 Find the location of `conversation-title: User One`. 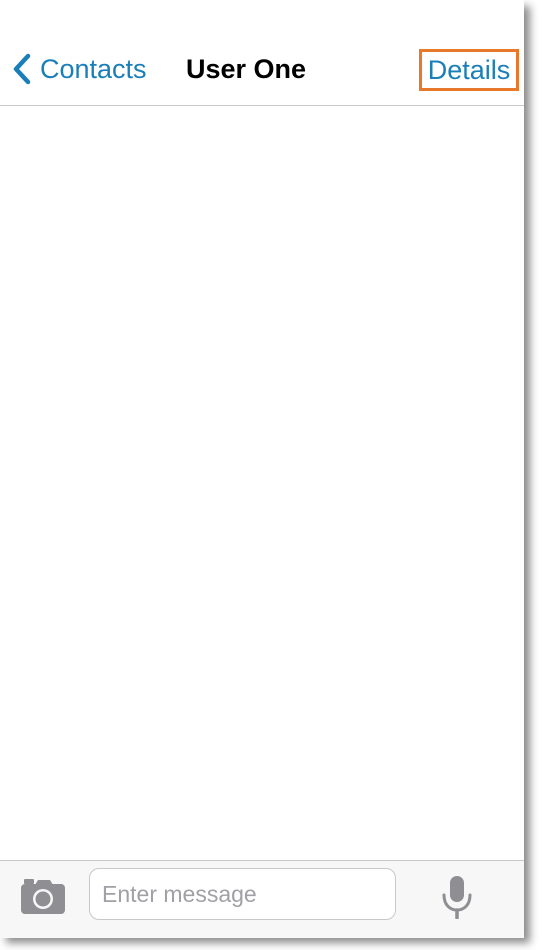

conversation-title: User One is located at coordinates (246, 69).